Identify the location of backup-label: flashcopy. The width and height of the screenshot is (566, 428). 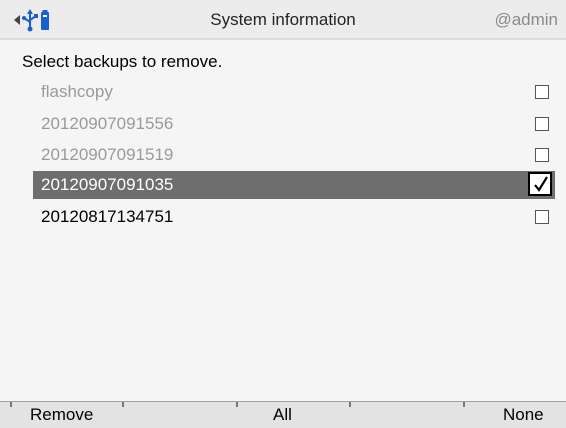
(77, 91).